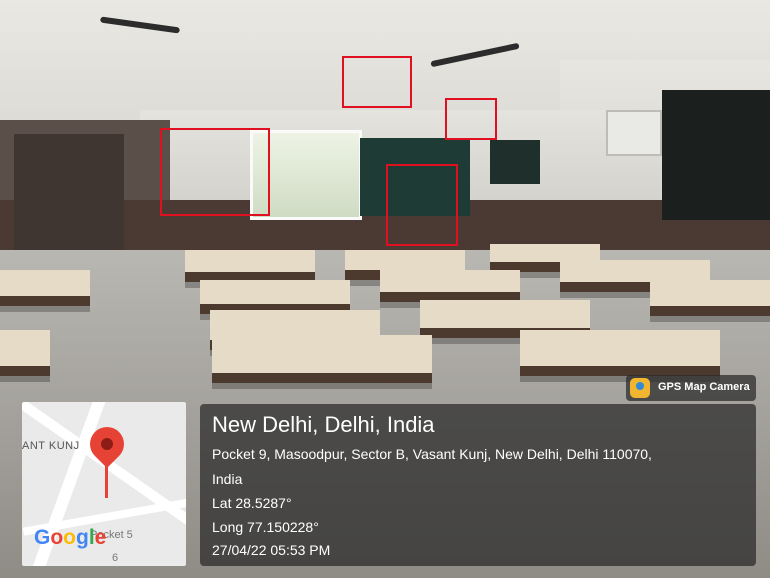 The width and height of the screenshot is (770, 578). I want to click on gps-map-camera-icon, so click(640, 388).